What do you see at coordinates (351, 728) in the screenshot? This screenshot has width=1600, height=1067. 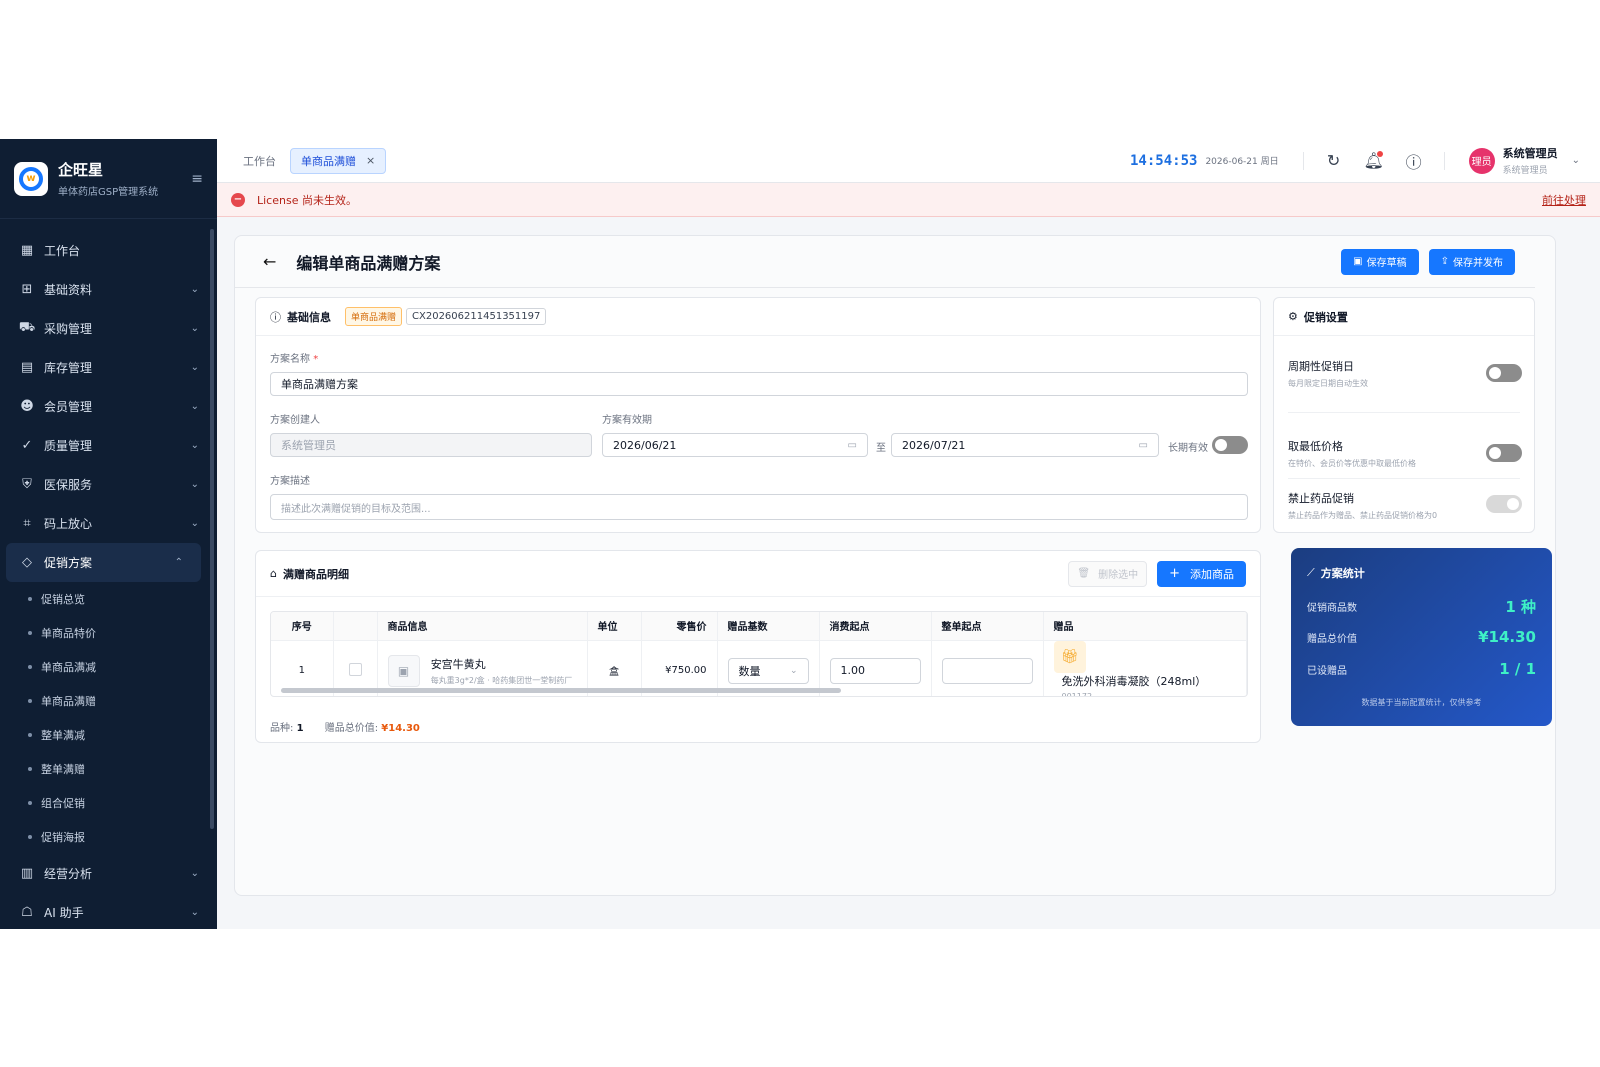 I see `gift-total-label: 赠品总价值:` at bounding box center [351, 728].